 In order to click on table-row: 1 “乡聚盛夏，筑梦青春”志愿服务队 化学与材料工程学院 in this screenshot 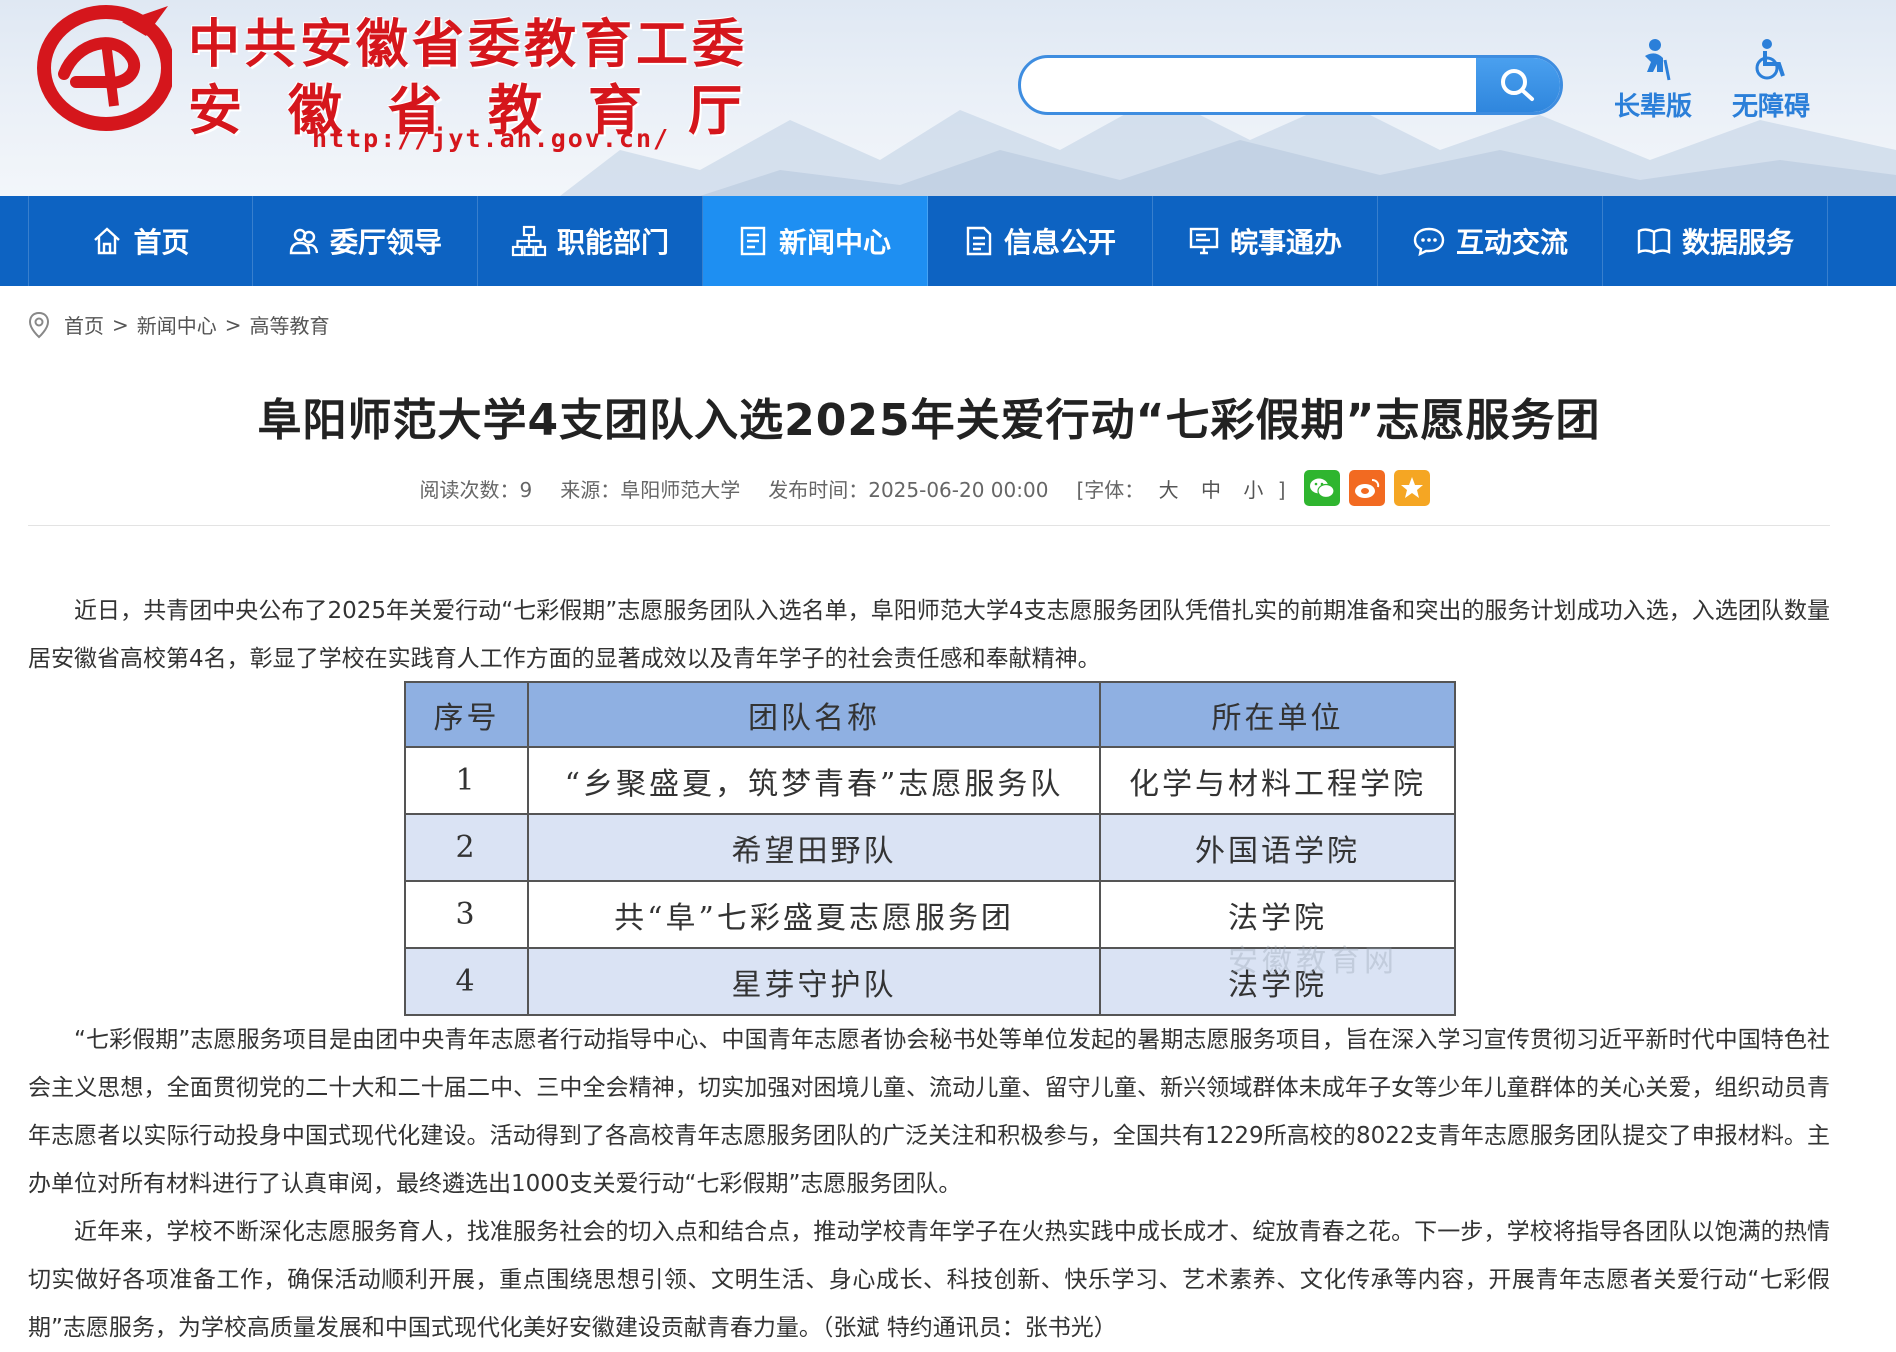, I will do `click(930, 780)`.